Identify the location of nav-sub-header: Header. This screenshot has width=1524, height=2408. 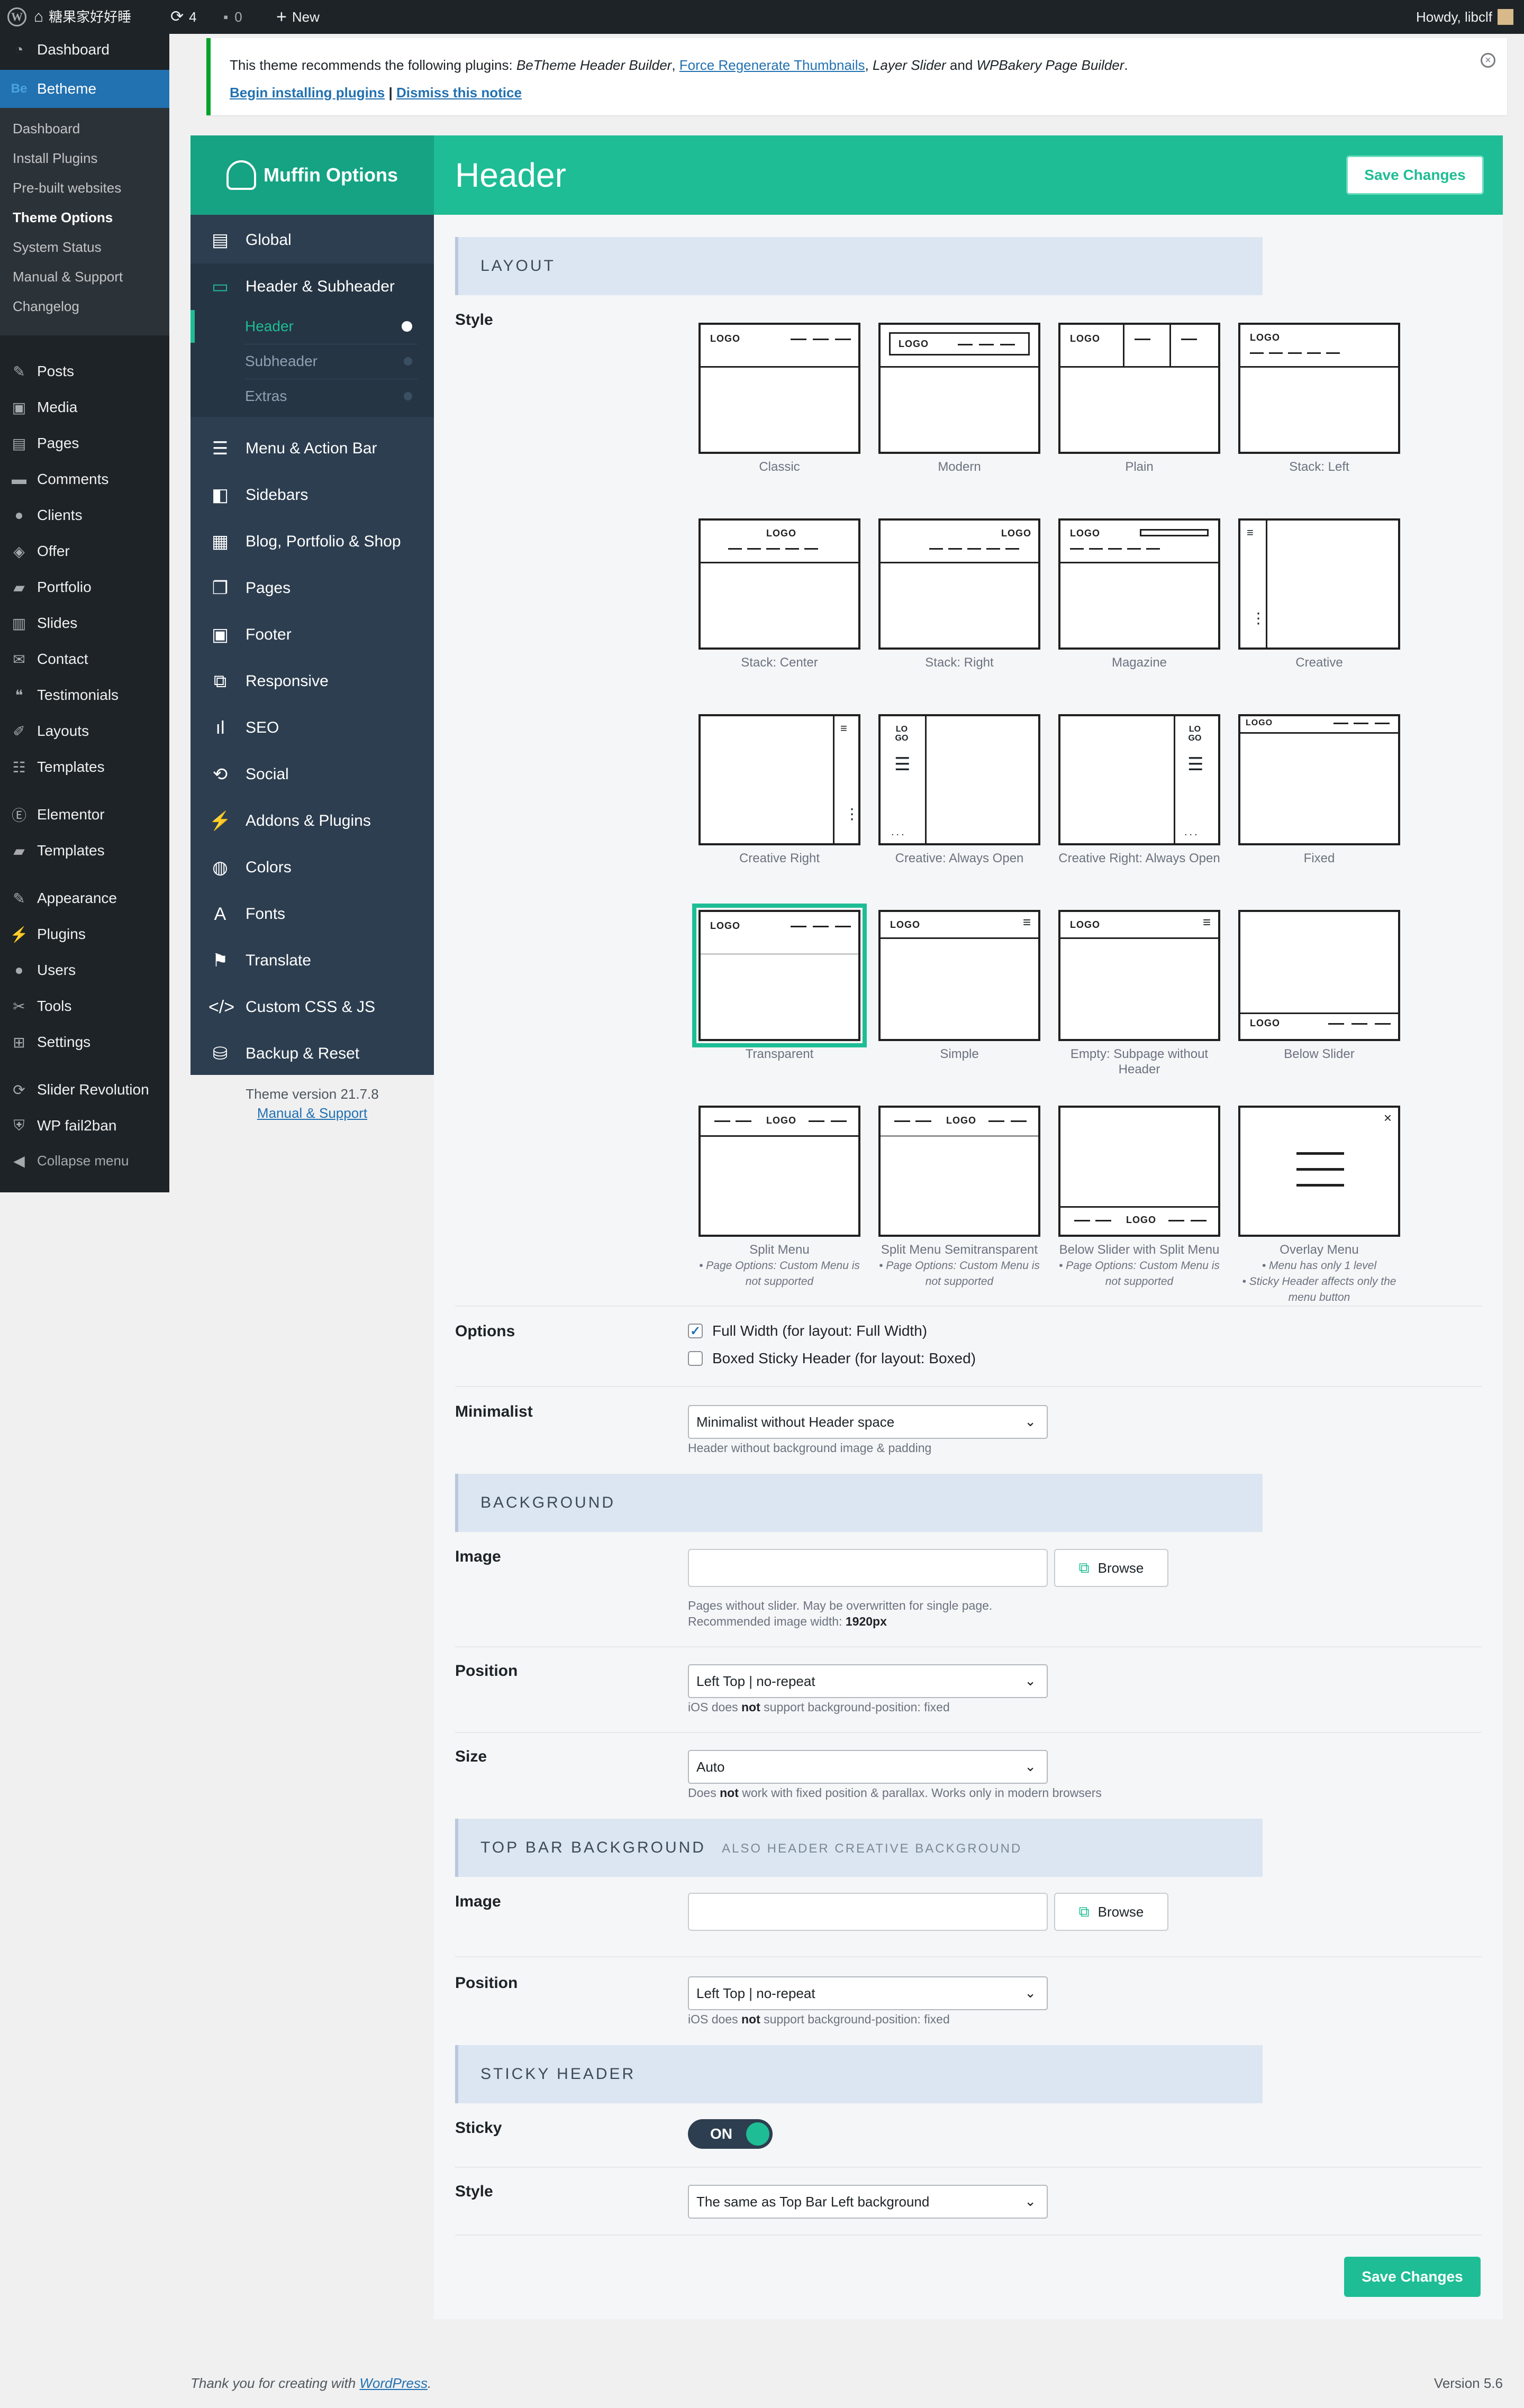
(331, 326).